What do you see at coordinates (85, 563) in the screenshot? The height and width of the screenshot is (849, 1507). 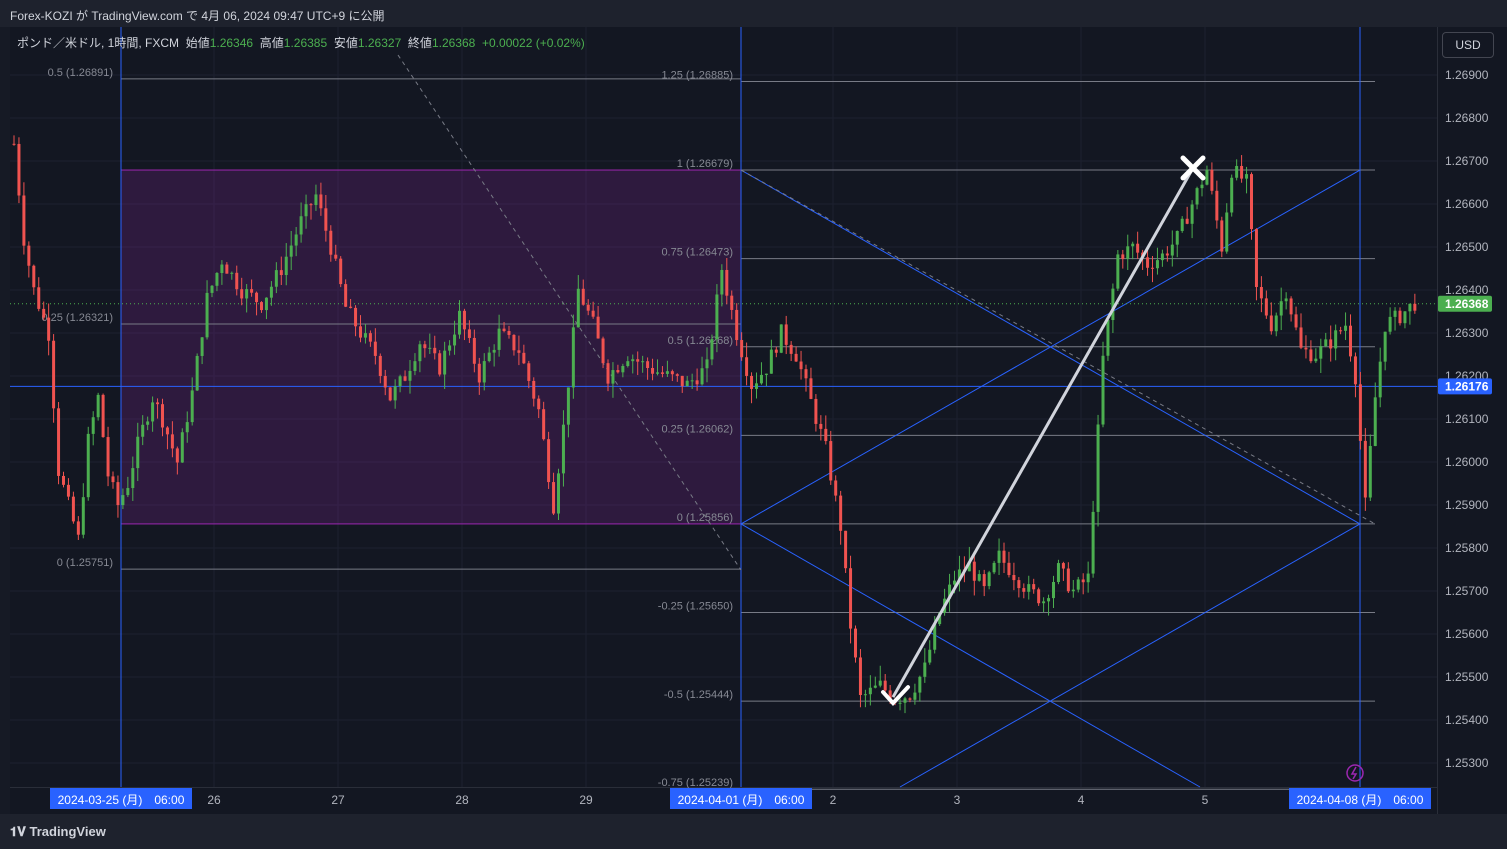 I see `fib-left-label: 0 (1.25751)` at bounding box center [85, 563].